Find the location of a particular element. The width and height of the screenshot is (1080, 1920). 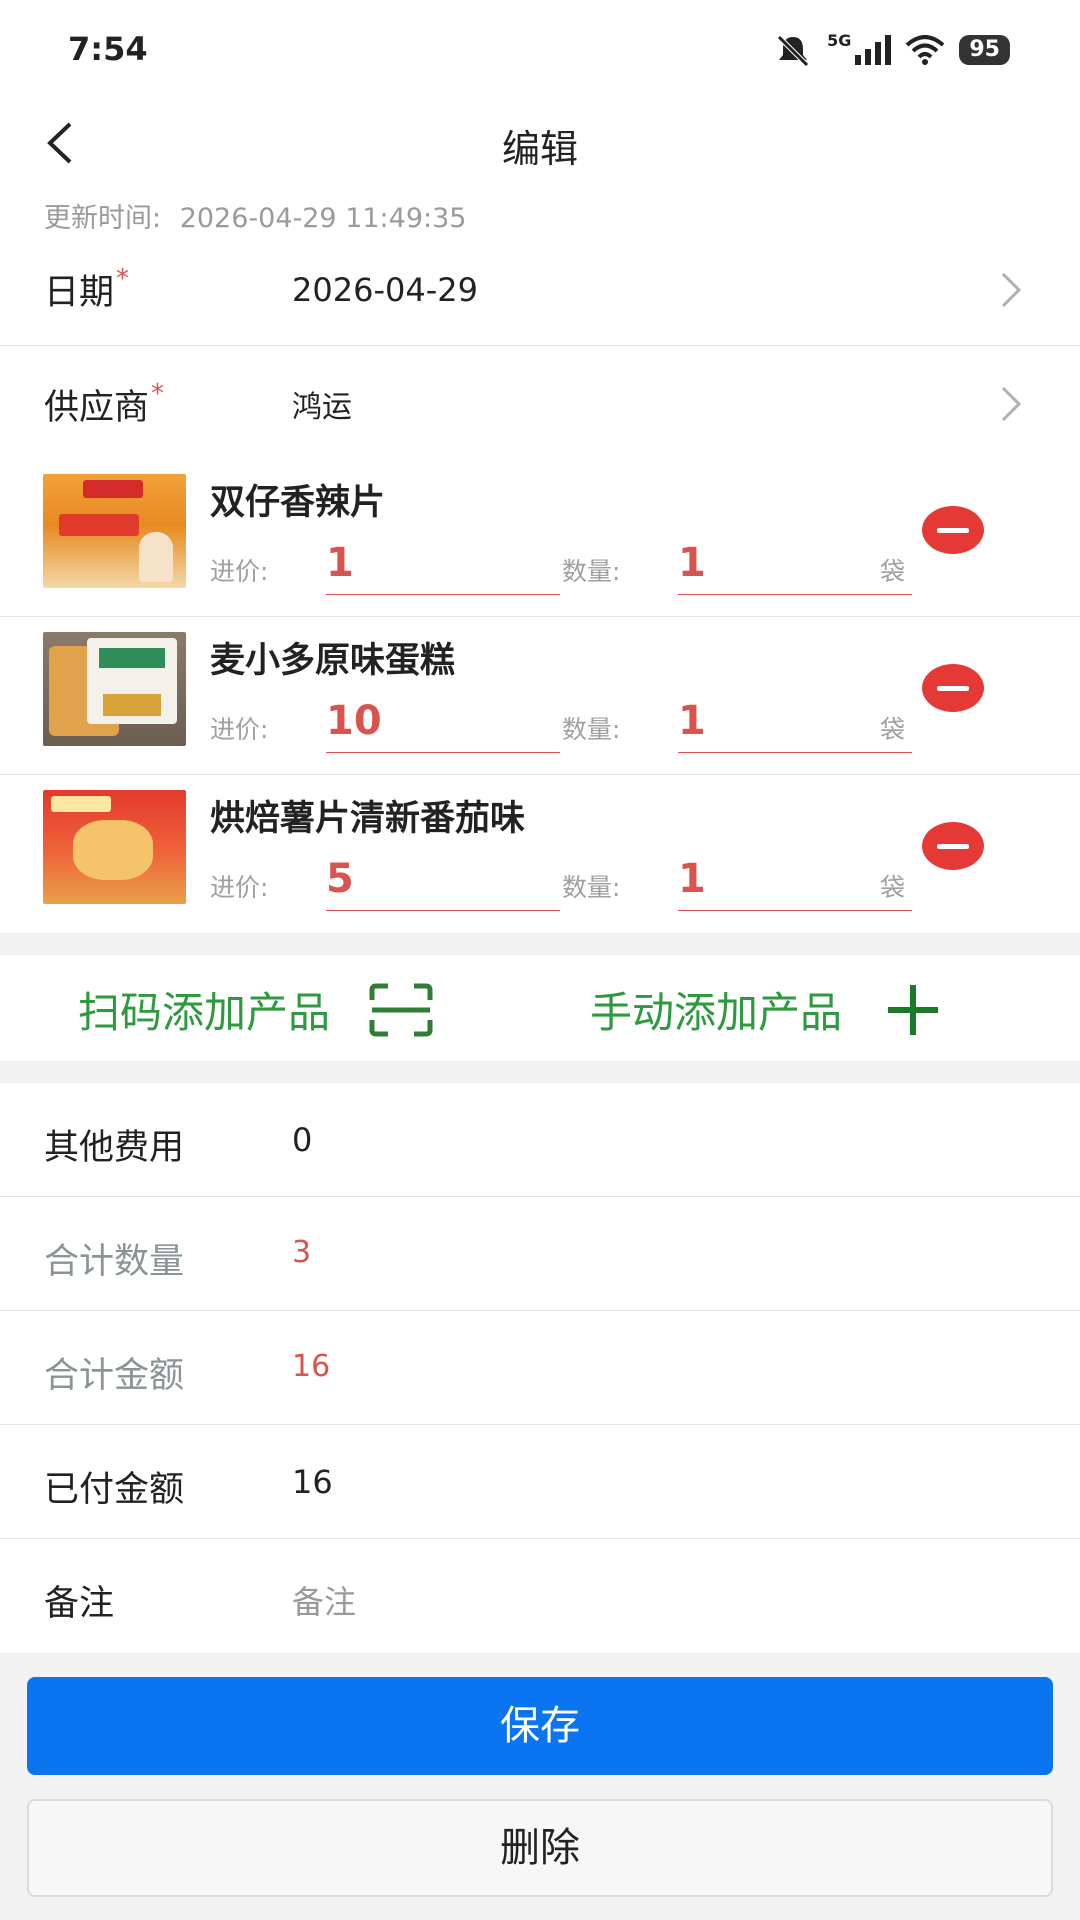

update-time-label: 更新时间: is located at coordinates (103, 218).